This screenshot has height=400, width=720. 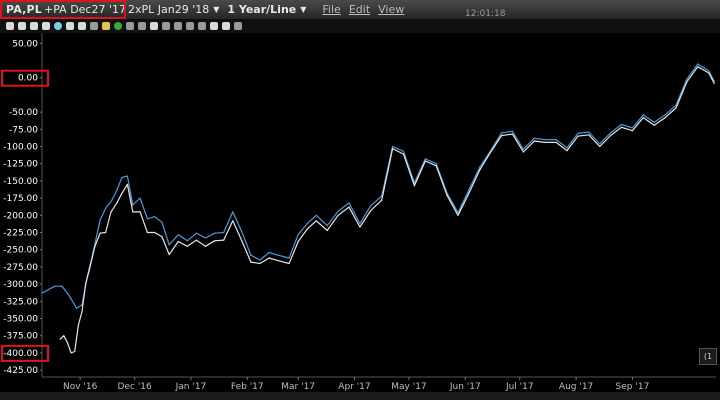 I want to click on crosshair-icon, so click(x=82, y=26).